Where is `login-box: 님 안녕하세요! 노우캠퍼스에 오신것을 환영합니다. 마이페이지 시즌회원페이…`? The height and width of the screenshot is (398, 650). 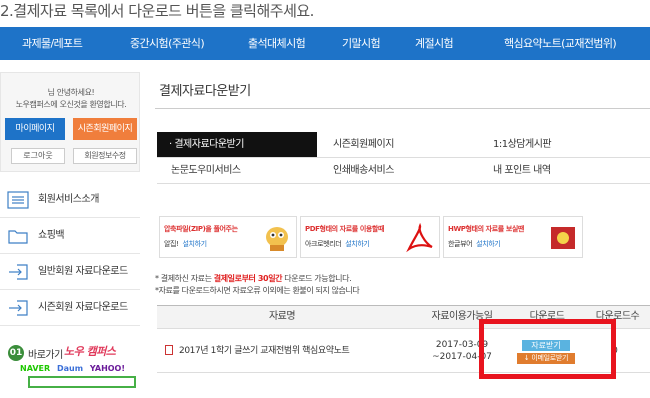
login-box: 님 안녕하세요! 노우캠퍼스에 오신것을 환영합니다. 마이페이지 시즌회원페이… is located at coordinates (70, 122).